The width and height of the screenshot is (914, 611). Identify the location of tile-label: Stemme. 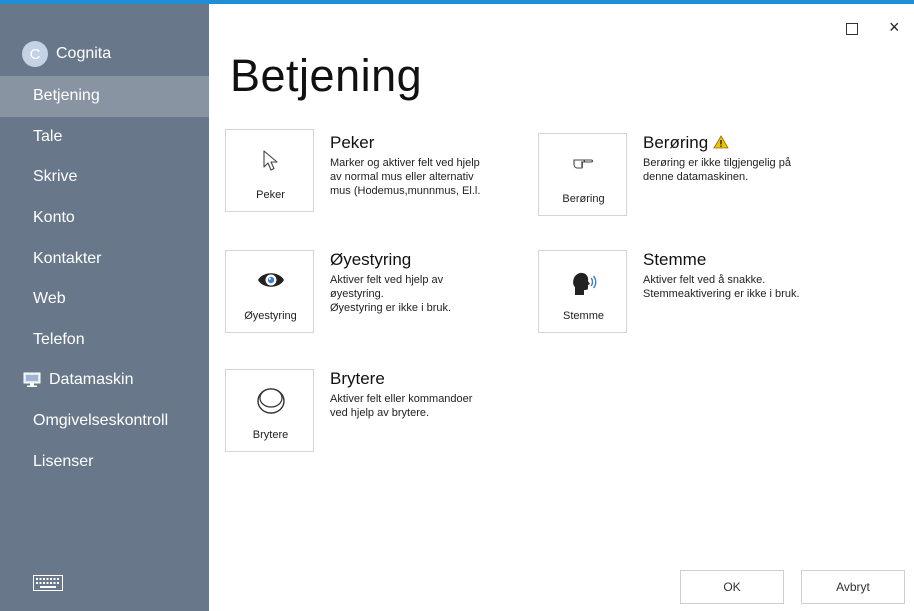
(583, 316).